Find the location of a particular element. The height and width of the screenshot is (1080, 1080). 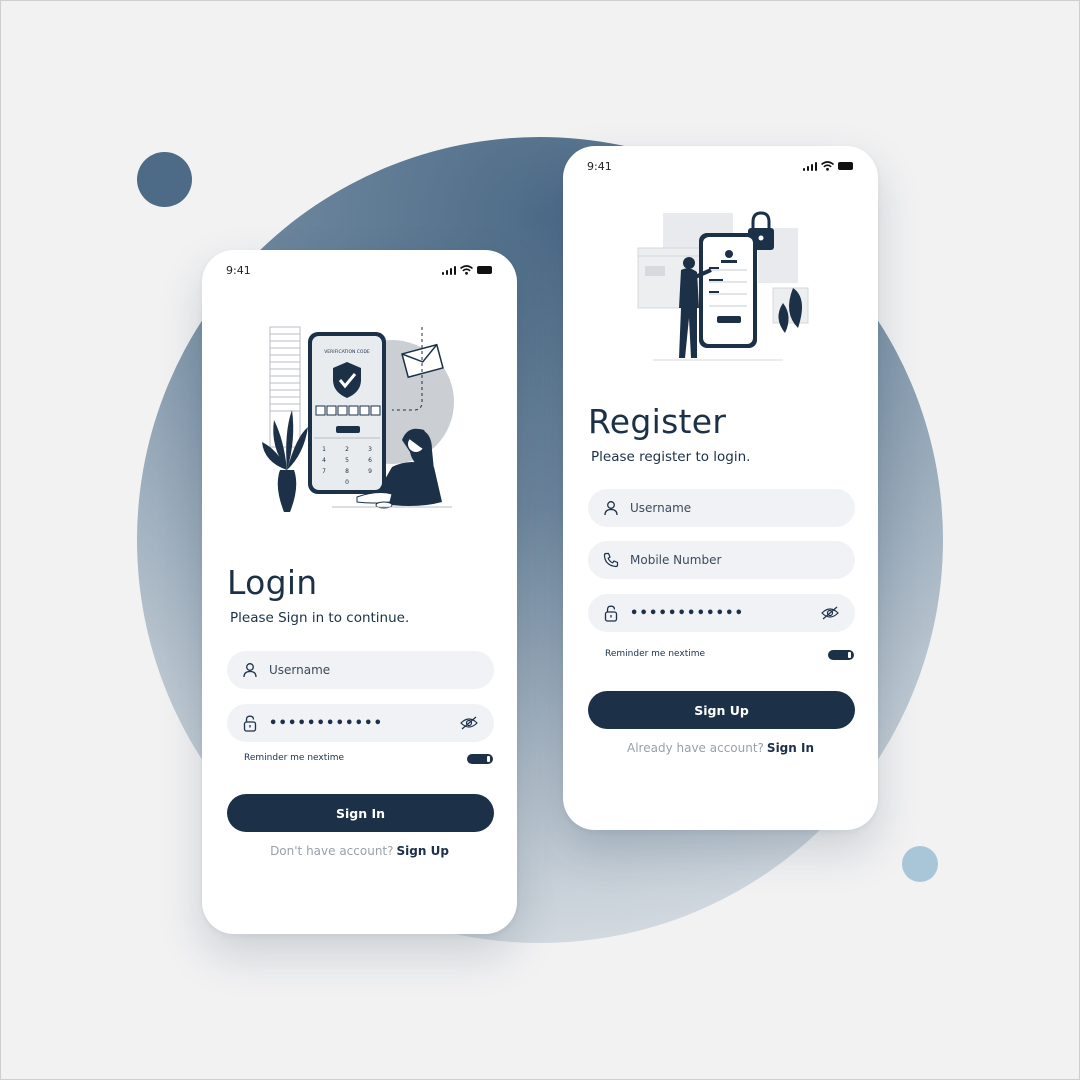

decor-dot-light is located at coordinates (920, 864).